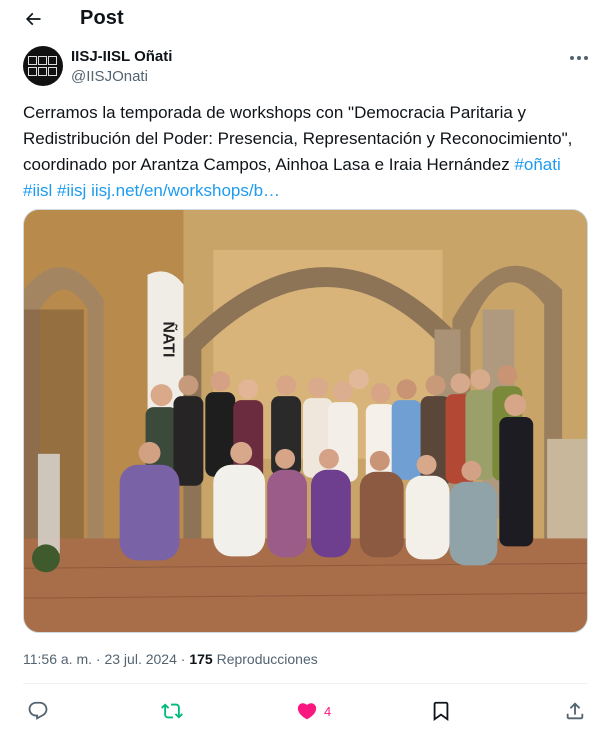 Image resolution: width=603 pixels, height=732 pixels. What do you see at coordinates (102, 18) in the screenshot?
I see `page-title: Post` at bounding box center [102, 18].